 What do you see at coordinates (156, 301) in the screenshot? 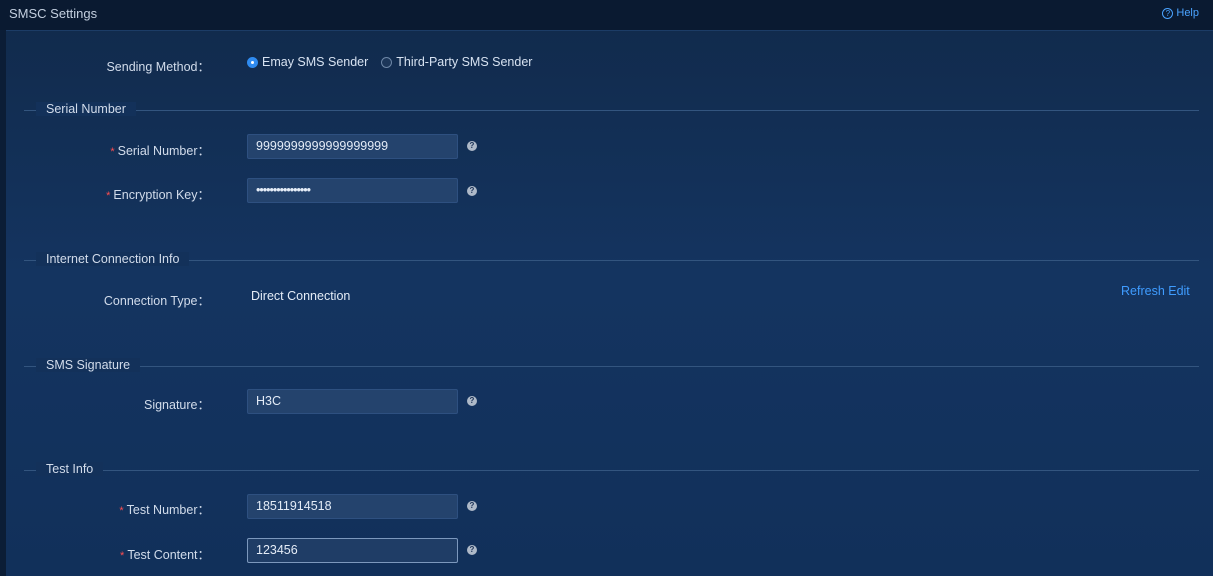
I see `connection-type-label: Connection Type：` at bounding box center [156, 301].